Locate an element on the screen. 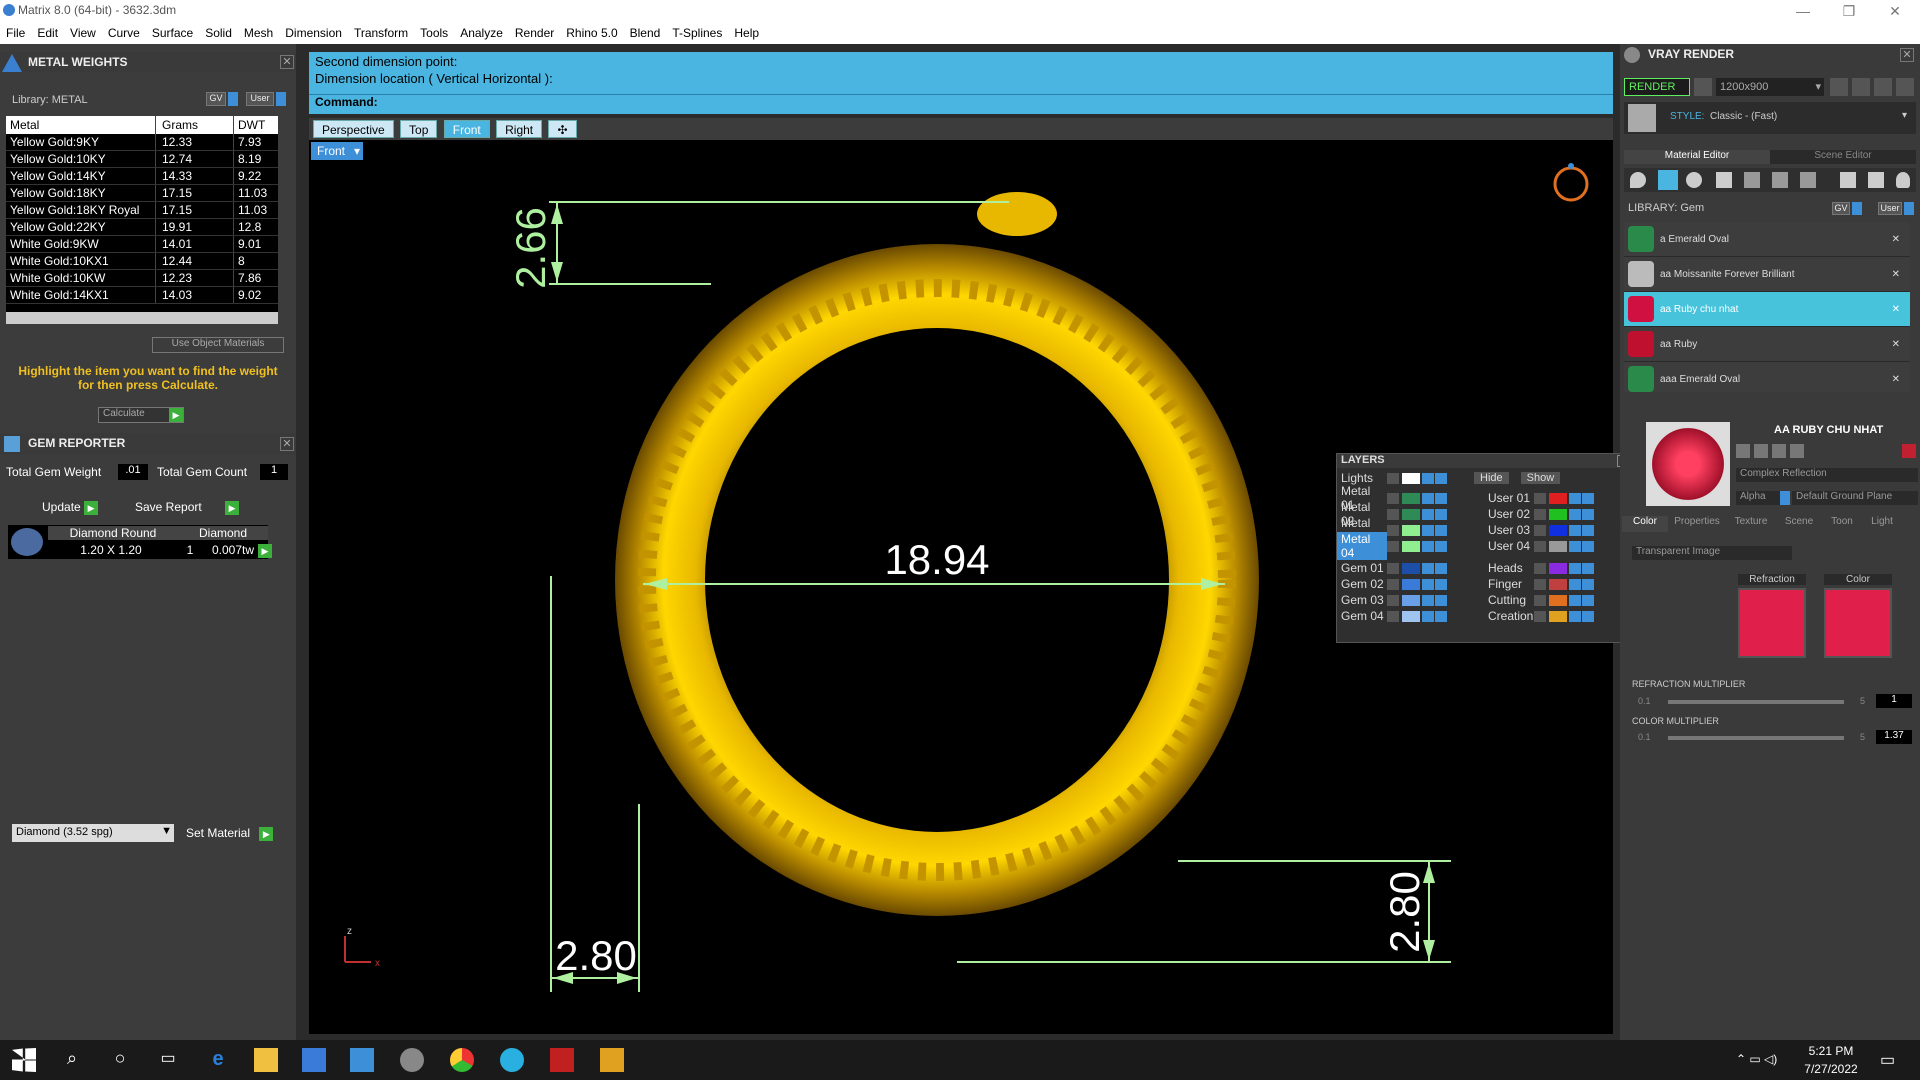 The image size is (1920, 1080). menu-view: View is located at coordinates (83, 33).